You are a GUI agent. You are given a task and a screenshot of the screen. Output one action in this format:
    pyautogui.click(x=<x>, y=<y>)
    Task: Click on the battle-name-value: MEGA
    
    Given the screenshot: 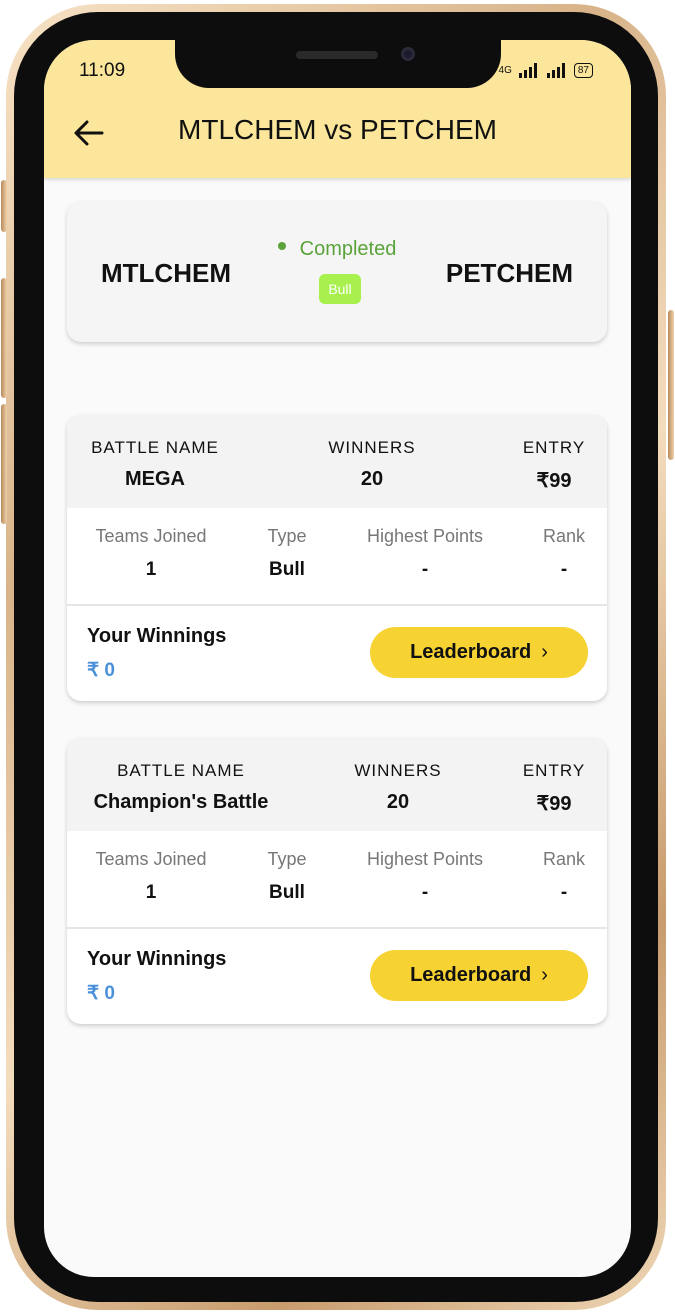 What is the action you would take?
    pyautogui.click(x=155, y=479)
    